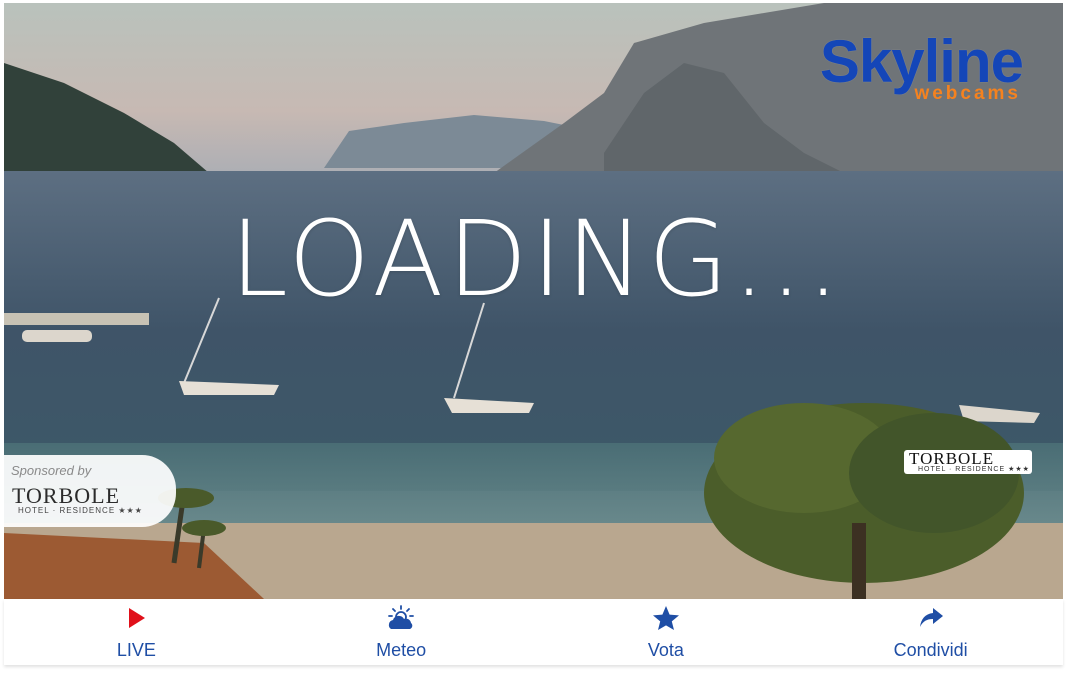 The height and width of the screenshot is (675, 1070). What do you see at coordinates (931, 617) in the screenshot?
I see `share-icon` at bounding box center [931, 617].